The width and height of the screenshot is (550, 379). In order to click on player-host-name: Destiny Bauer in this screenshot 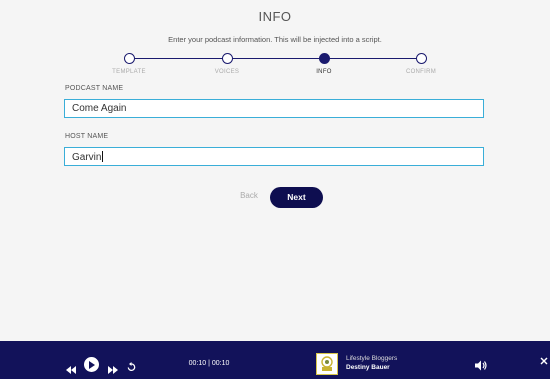, I will do `click(368, 367)`.